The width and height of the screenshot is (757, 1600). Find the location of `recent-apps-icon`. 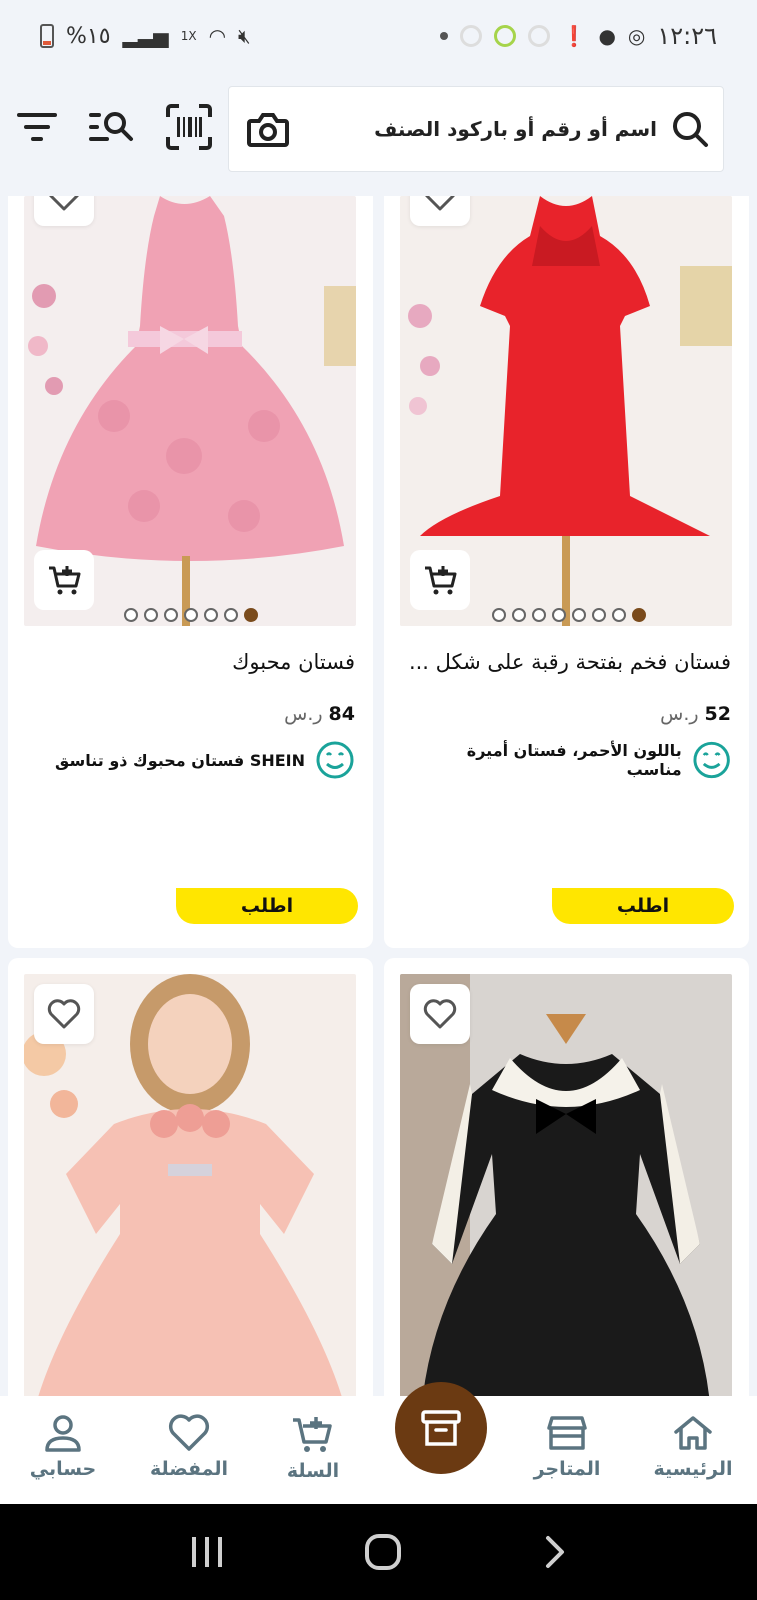

recent-apps-icon is located at coordinates (207, 1552).